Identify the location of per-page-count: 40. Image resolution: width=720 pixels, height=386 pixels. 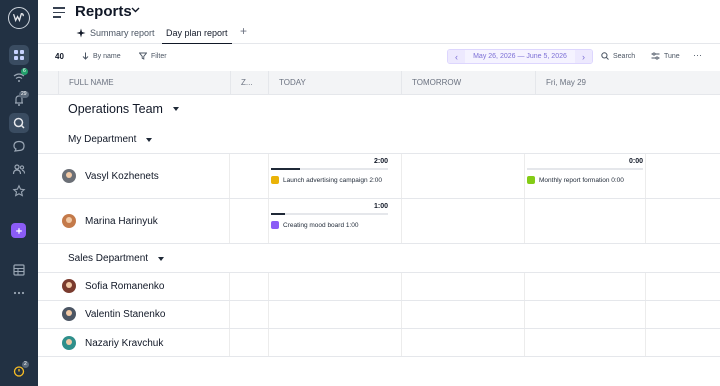
(59, 56).